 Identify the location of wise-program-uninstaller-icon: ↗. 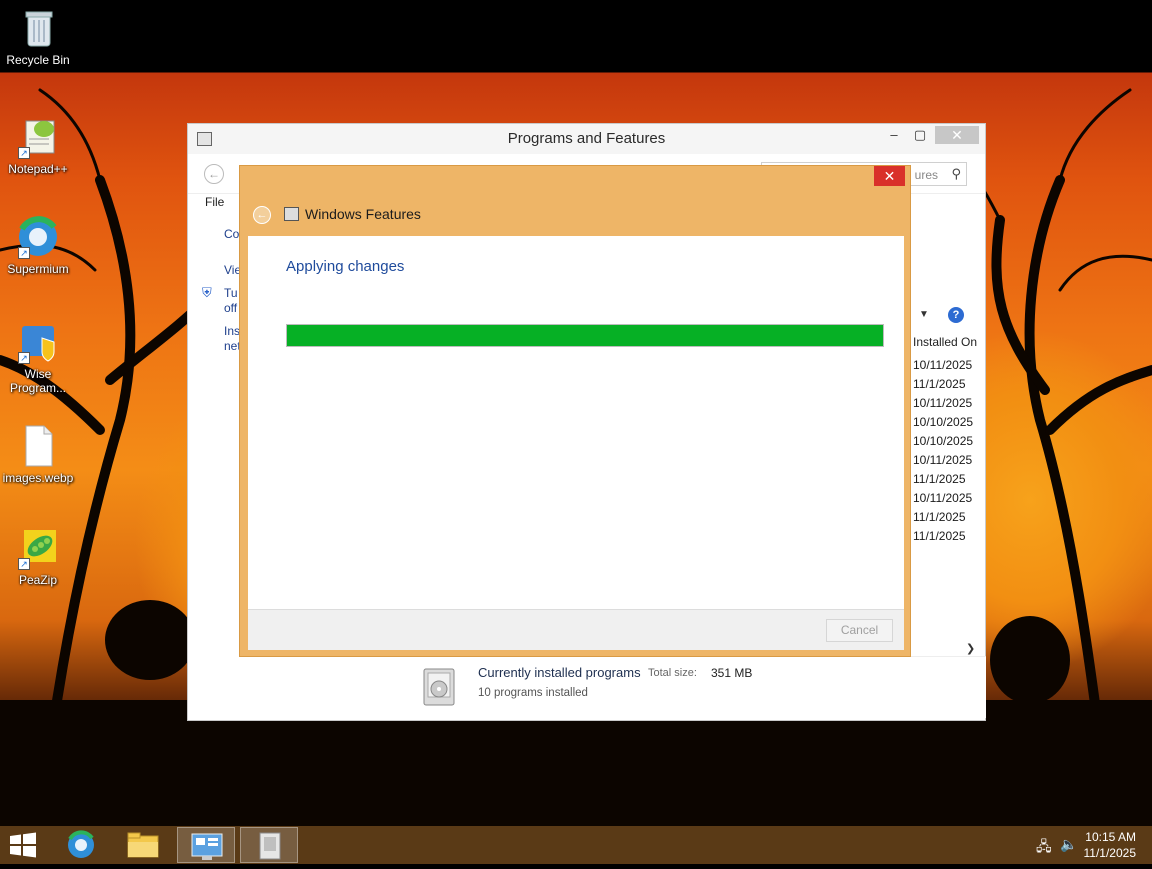
(38, 342).